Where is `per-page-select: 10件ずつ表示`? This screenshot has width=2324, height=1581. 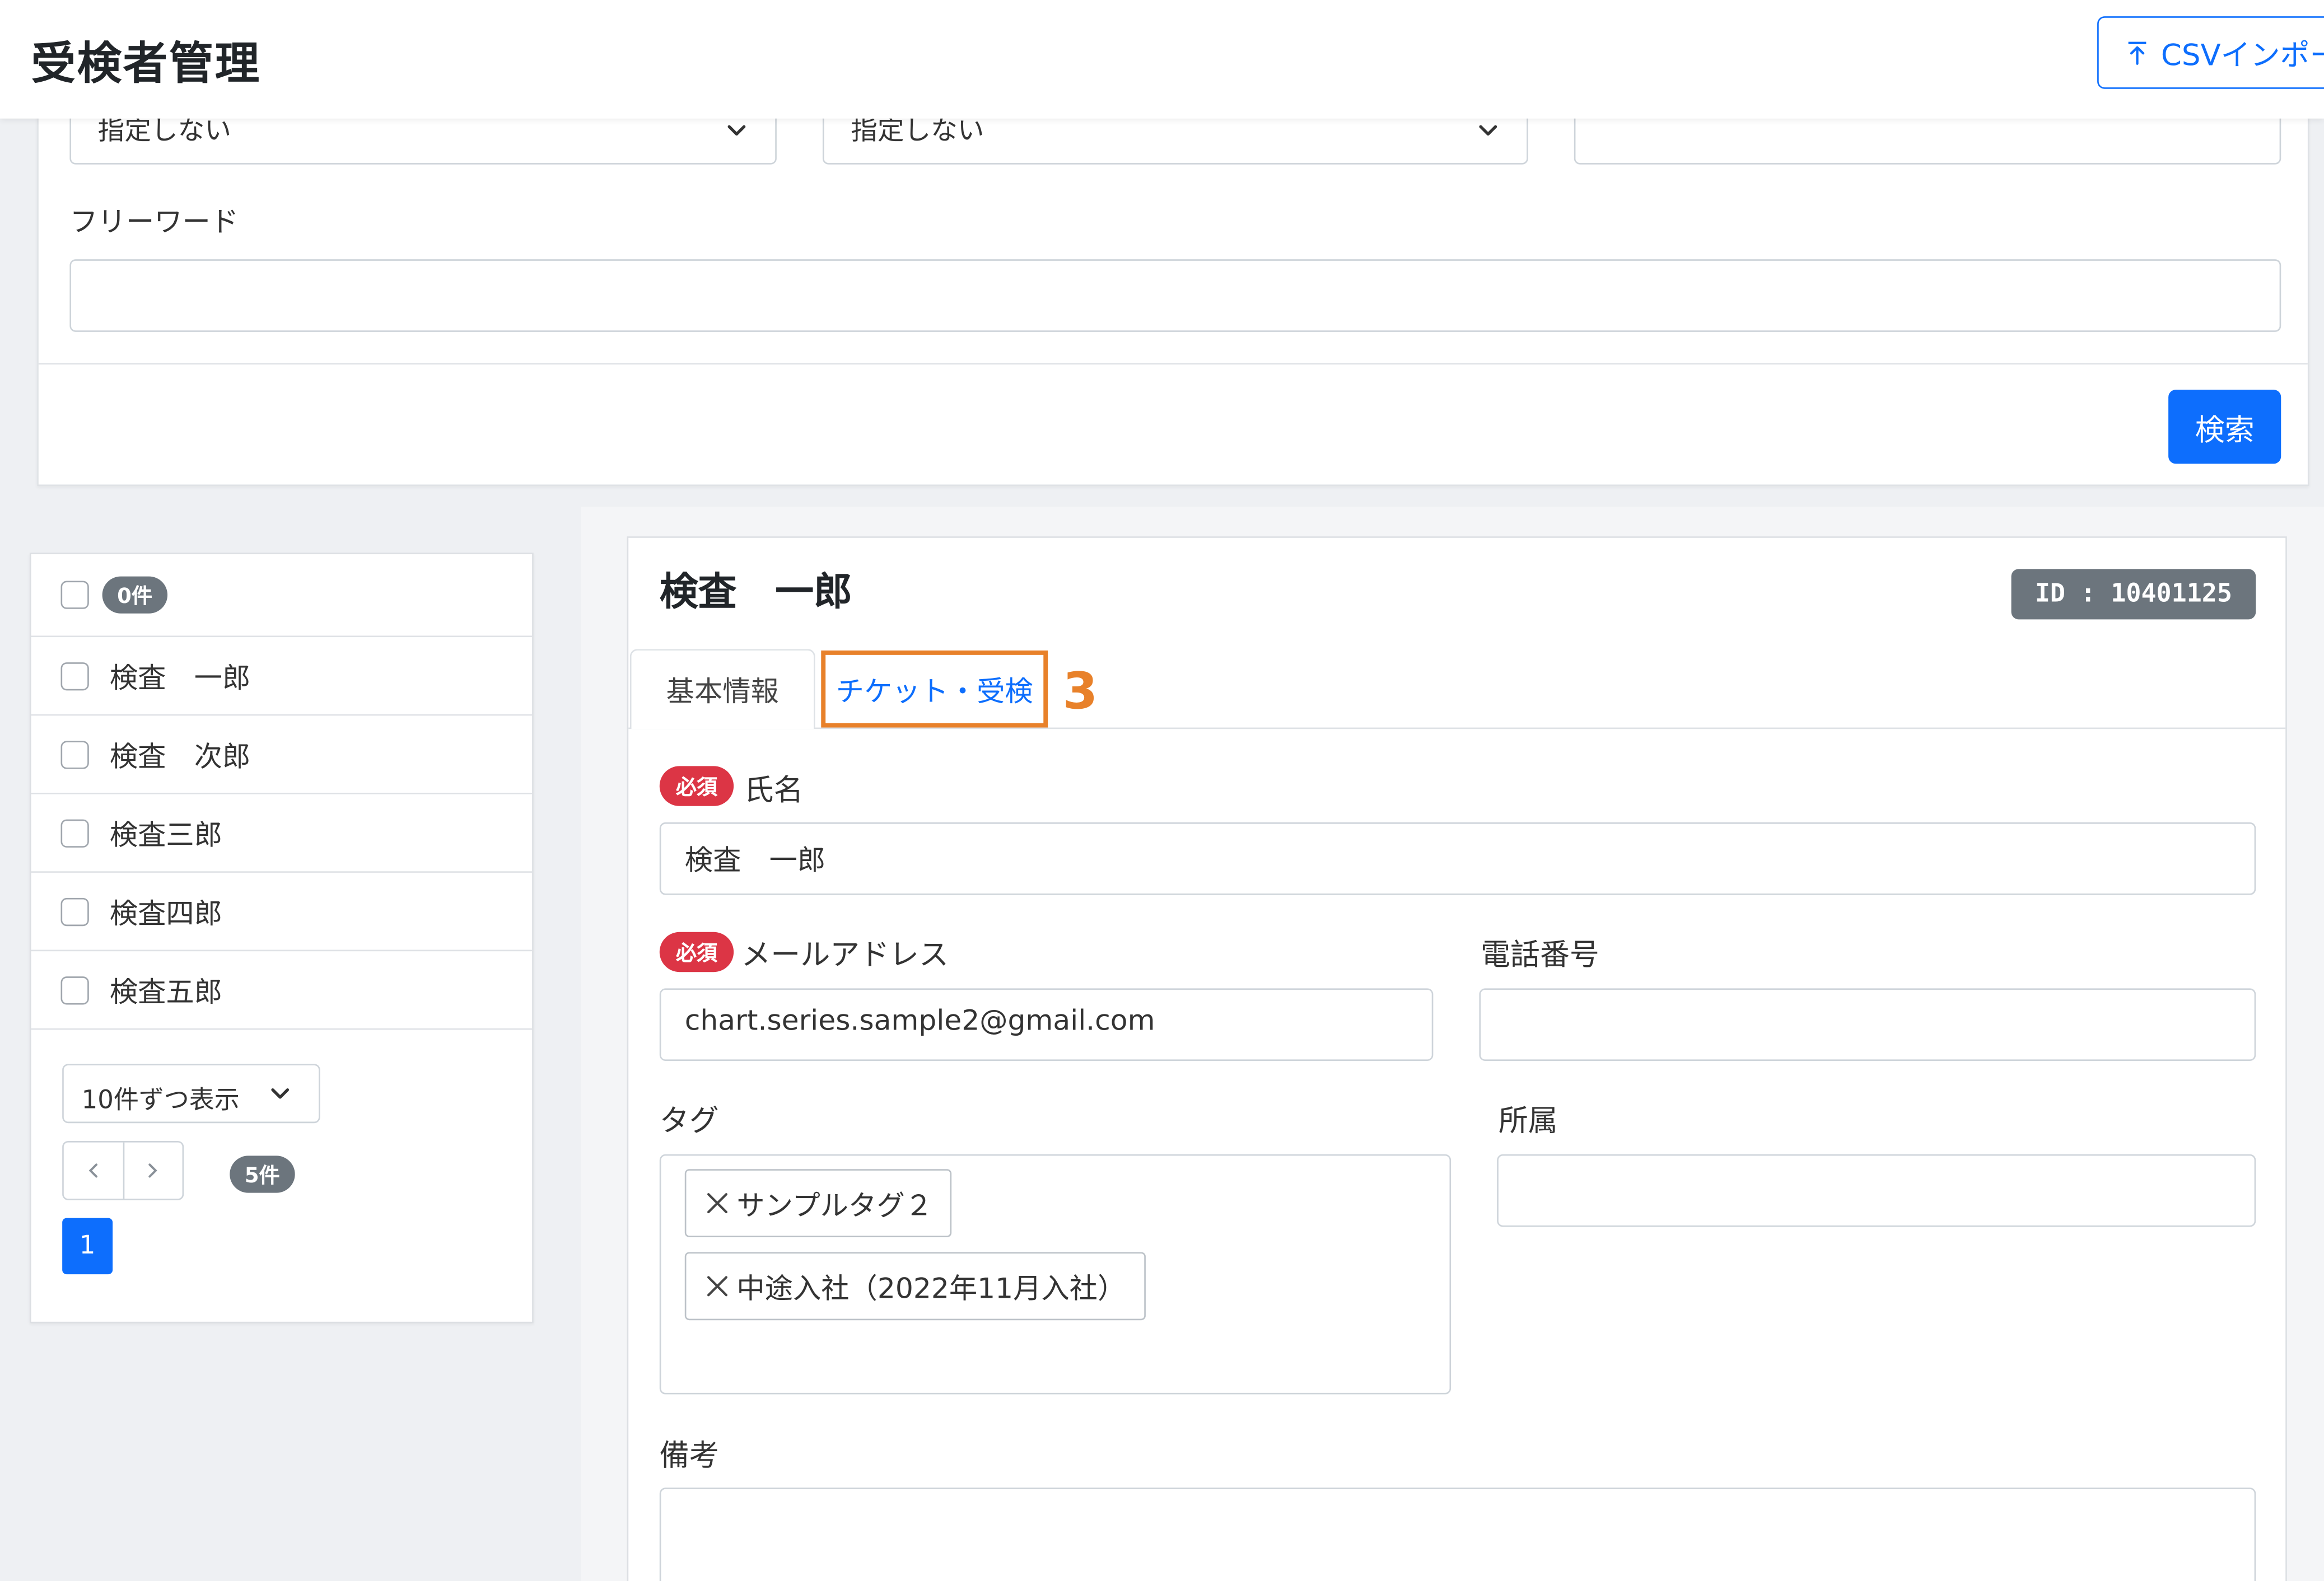 per-page-select: 10件ずつ表示 is located at coordinates (191, 1094).